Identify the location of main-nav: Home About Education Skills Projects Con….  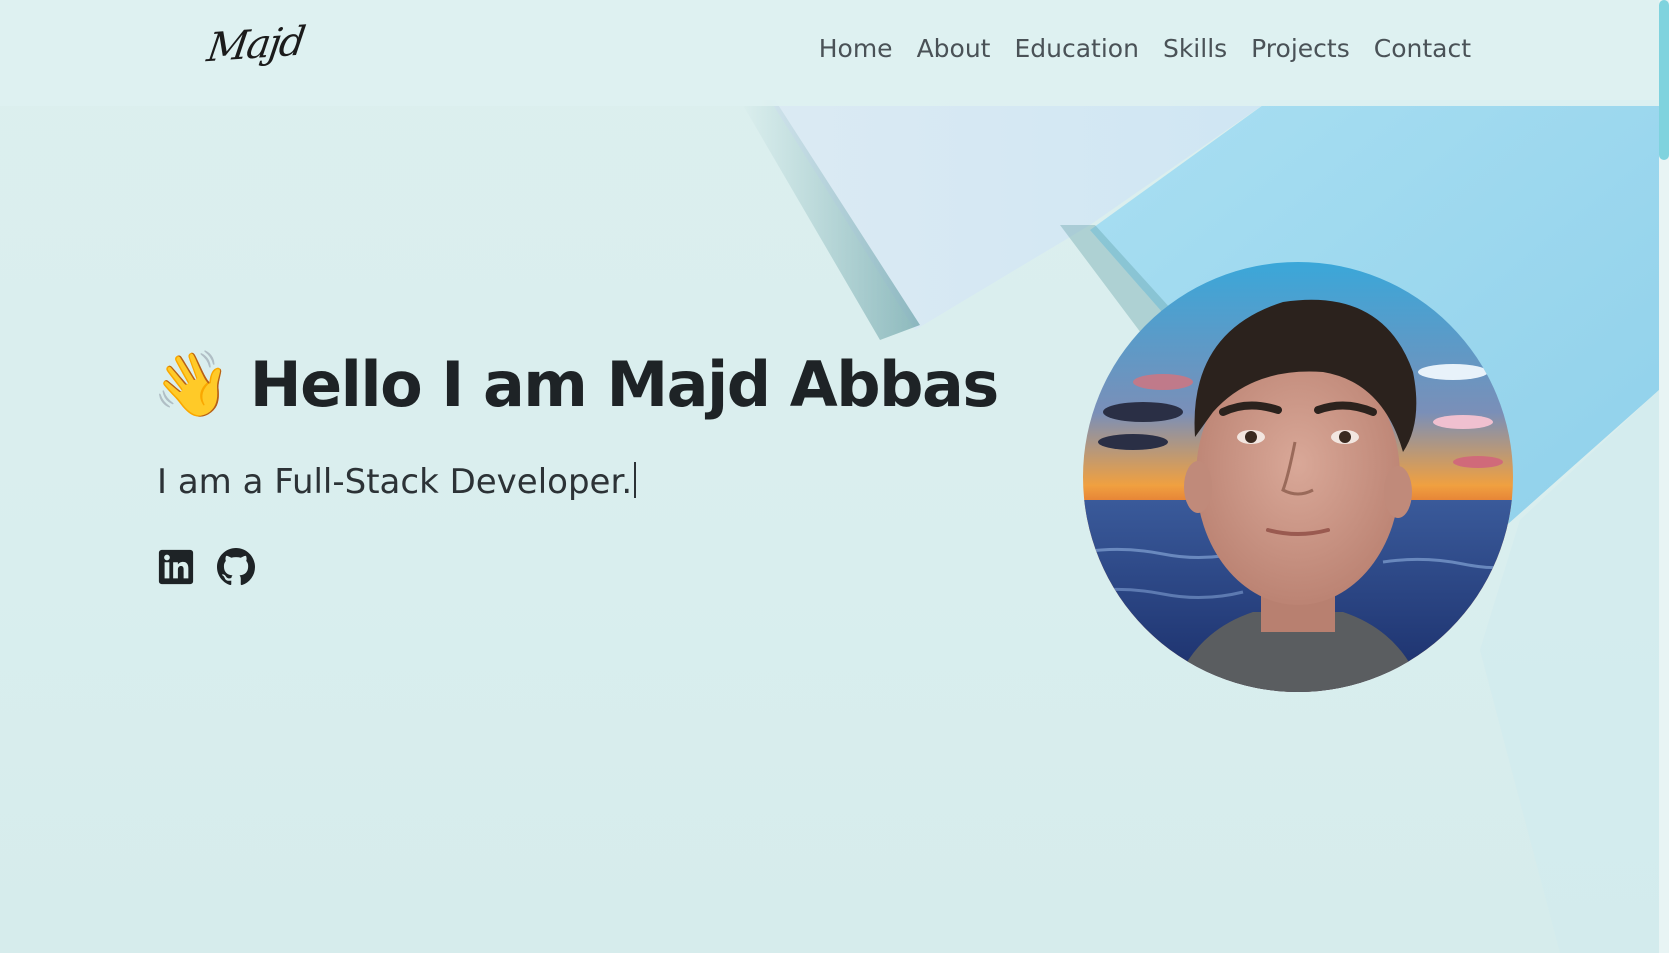
(1145, 48).